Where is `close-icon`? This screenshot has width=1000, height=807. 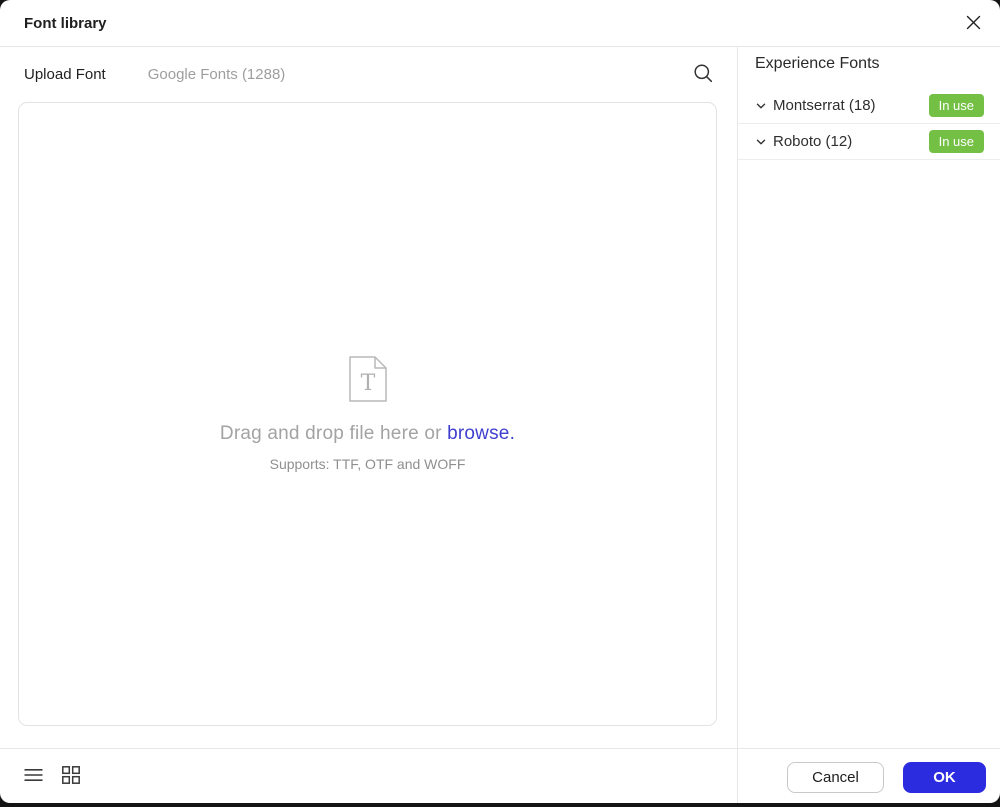
close-icon is located at coordinates (973, 24).